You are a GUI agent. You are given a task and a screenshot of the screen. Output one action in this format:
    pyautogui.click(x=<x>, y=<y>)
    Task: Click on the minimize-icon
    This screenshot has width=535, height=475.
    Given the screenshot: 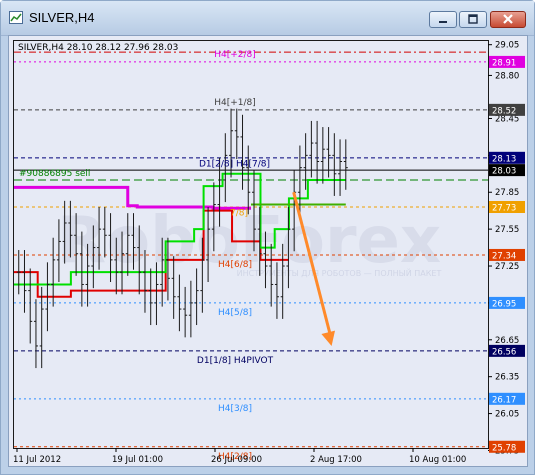 What is the action you would take?
    pyautogui.click(x=443, y=22)
    